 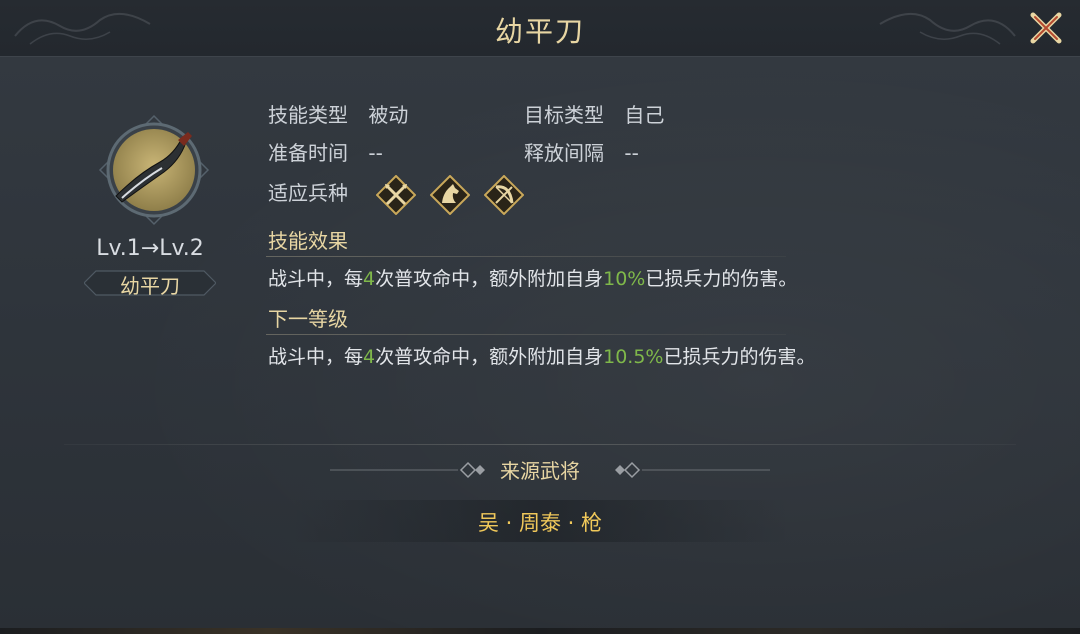 I want to click on next-level-divider, so click(x=526, y=334).